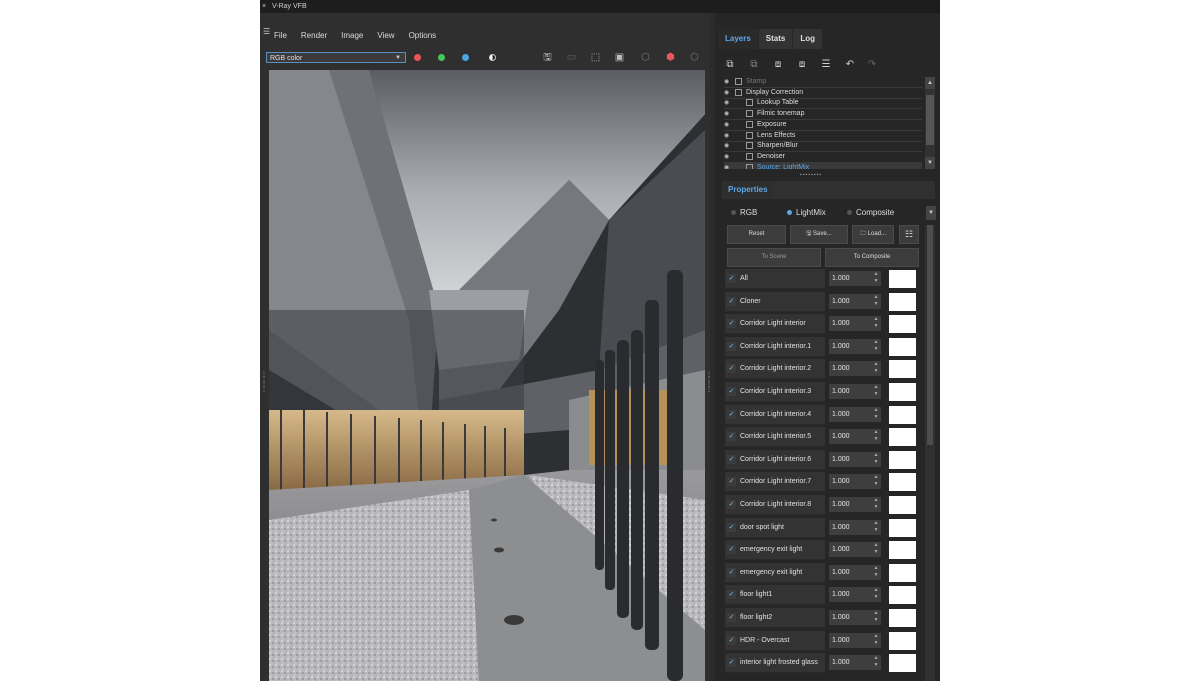 This screenshot has width=1200, height=681. I want to click on layer-item: ◉ Sharpen/Blur, so click(823, 147).